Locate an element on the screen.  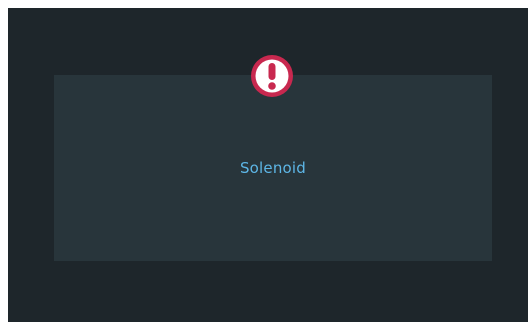
exclamation-circle-icon is located at coordinates (272, 76).